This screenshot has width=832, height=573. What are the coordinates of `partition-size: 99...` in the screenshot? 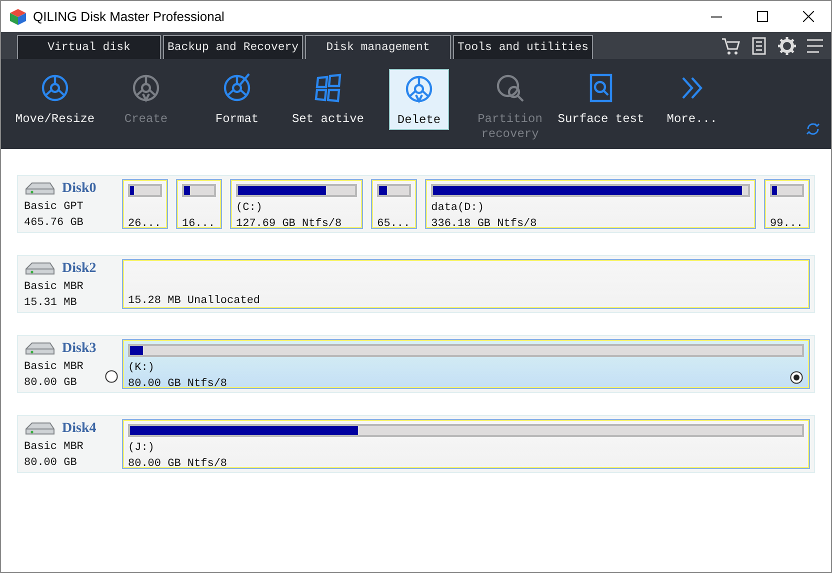 It's located at (787, 222).